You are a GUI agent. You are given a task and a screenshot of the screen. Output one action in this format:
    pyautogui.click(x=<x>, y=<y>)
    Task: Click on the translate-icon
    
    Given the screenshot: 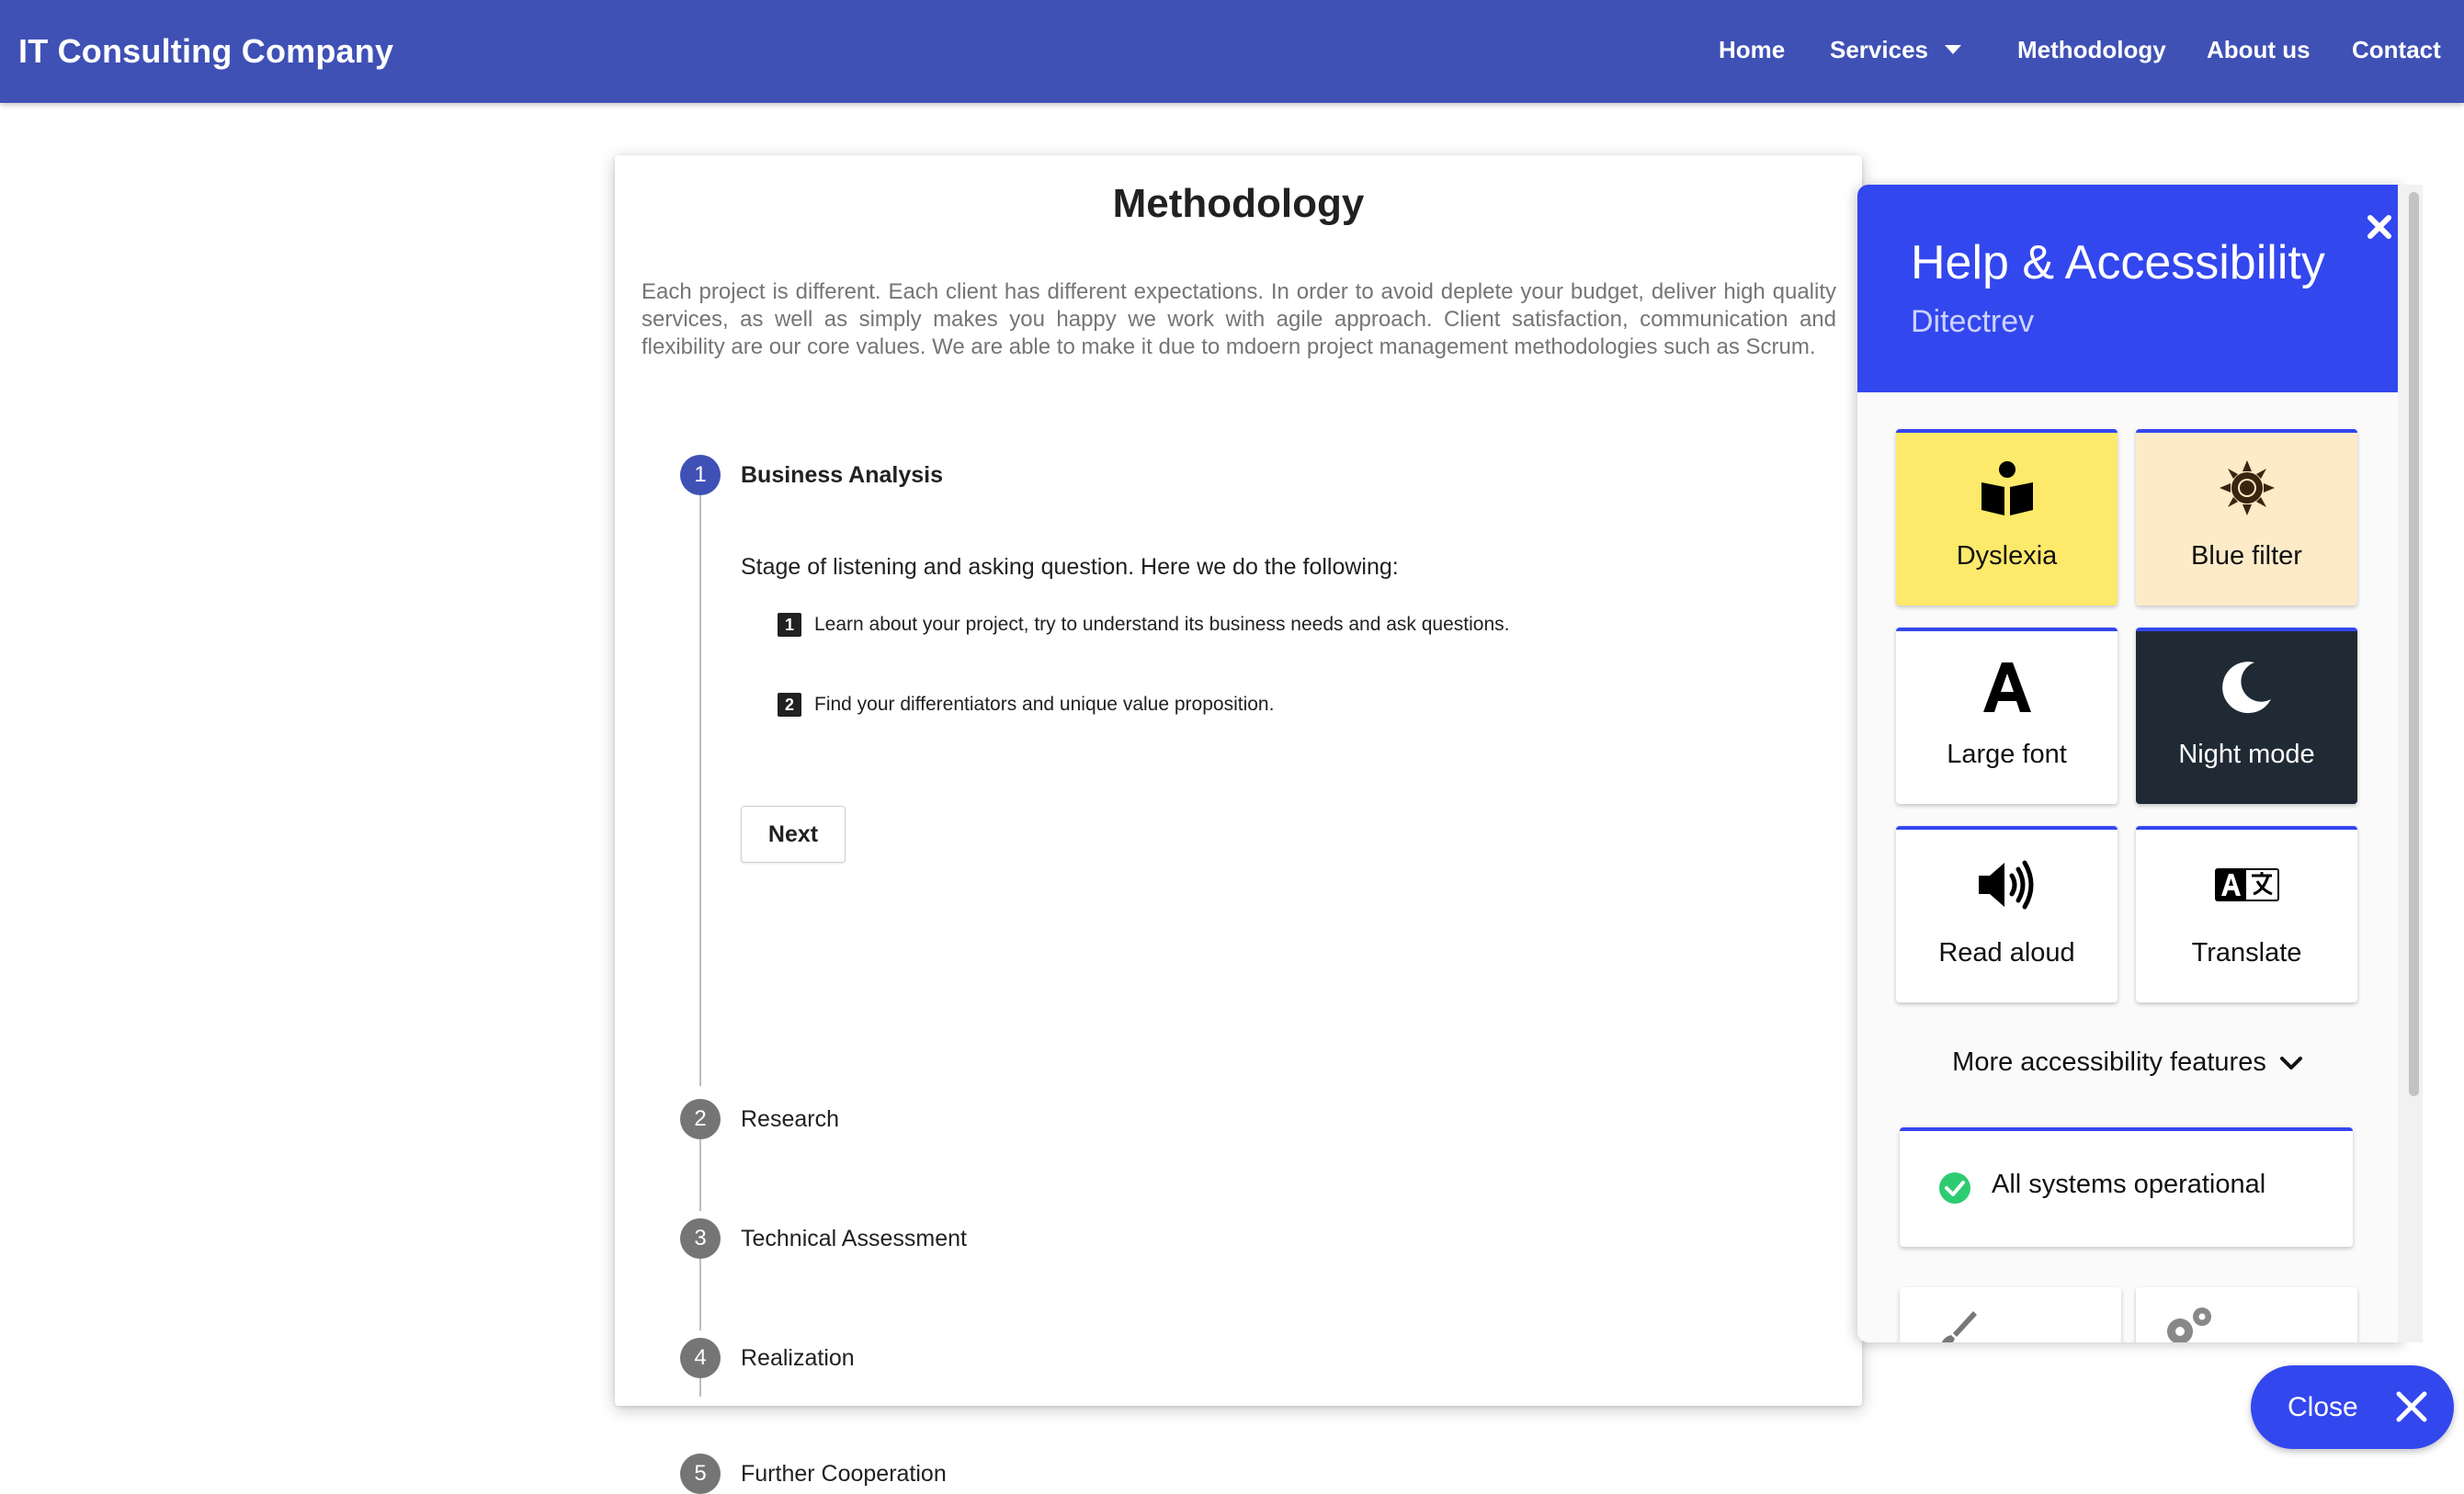 What is the action you would take?
    pyautogui.click(x=2246, y=887)
    